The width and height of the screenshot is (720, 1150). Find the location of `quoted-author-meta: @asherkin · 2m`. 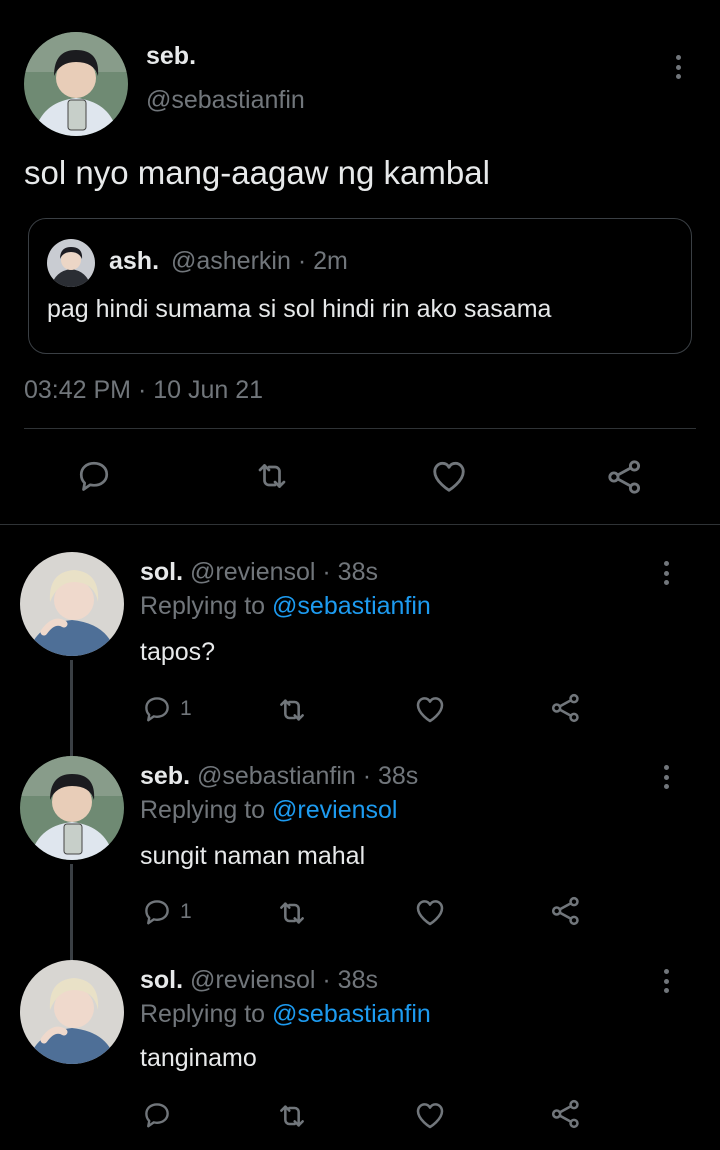

quoted-author-meta: @asherkin · 2m is located at coordinates (259, 261).